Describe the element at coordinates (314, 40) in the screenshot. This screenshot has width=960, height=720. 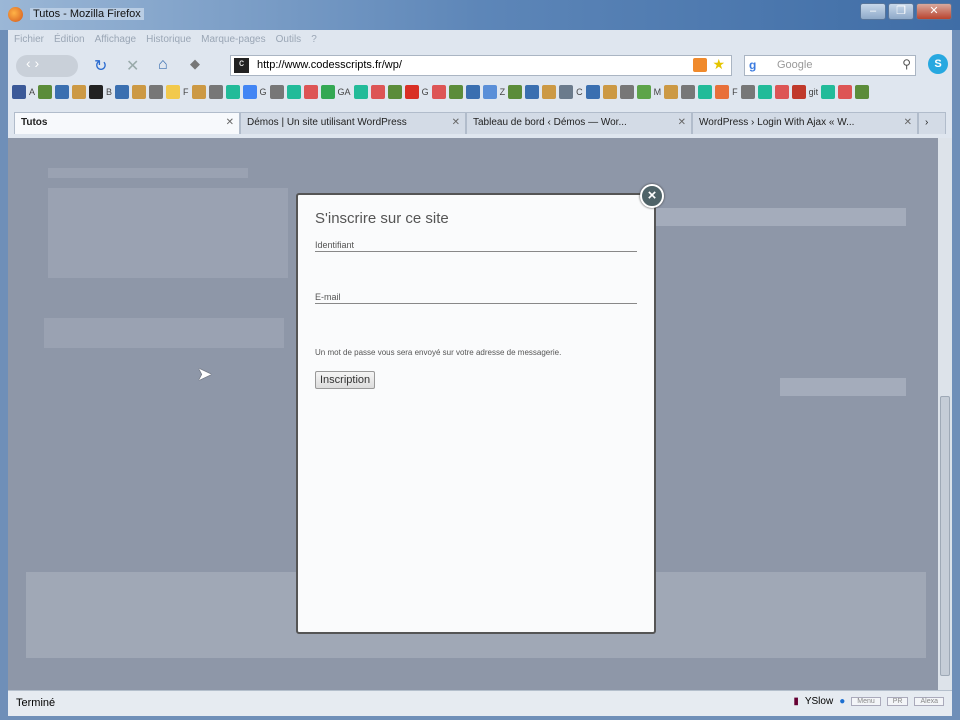
I see `menu-help: ?` at that location.